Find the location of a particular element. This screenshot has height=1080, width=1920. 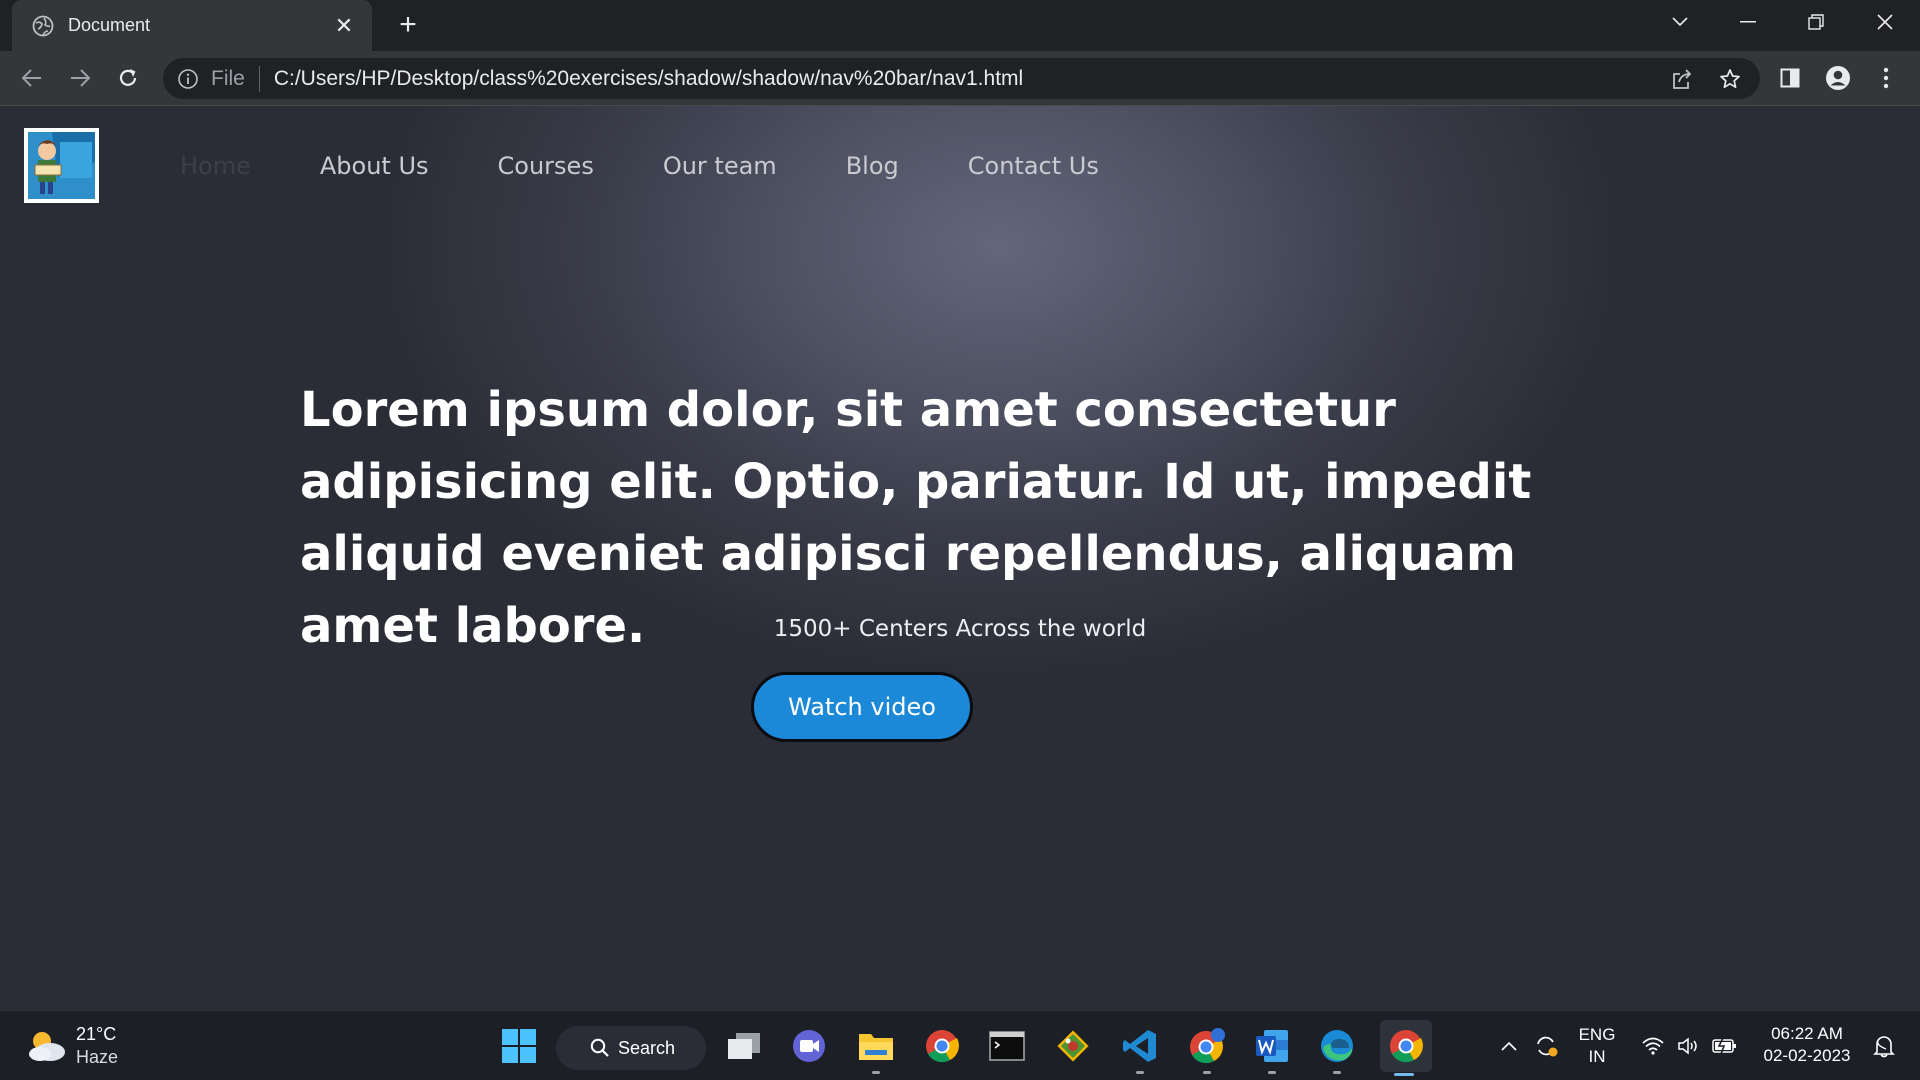

file-explorer-icon is located at coordinates (876, 1048).